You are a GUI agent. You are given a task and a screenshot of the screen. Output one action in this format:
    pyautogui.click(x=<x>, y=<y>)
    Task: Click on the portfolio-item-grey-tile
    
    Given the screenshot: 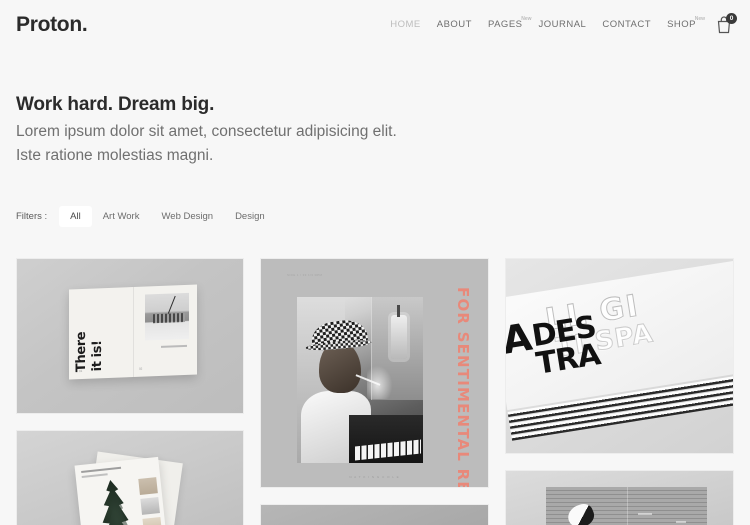 What is the action you would take?
    pyautogui.click(x=374, y=514)
    